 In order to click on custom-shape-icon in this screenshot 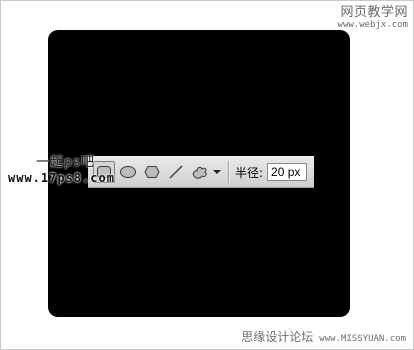, I will do `click(199, 172)`.